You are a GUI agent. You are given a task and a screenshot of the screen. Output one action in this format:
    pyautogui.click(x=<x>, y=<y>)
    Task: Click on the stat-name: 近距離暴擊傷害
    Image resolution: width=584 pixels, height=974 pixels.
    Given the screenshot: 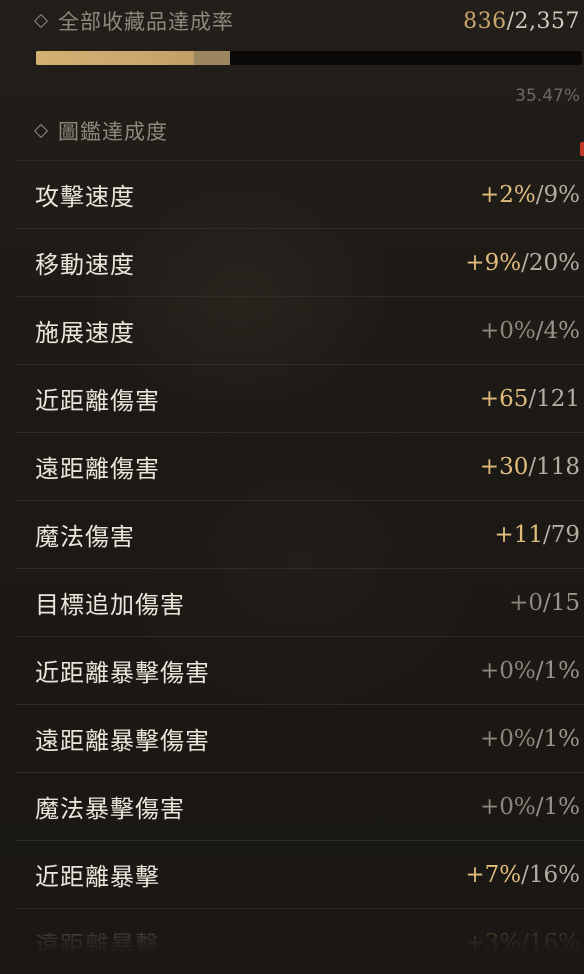 What is the action you would take?
    pyautogui.click(x=122, y=673)
    